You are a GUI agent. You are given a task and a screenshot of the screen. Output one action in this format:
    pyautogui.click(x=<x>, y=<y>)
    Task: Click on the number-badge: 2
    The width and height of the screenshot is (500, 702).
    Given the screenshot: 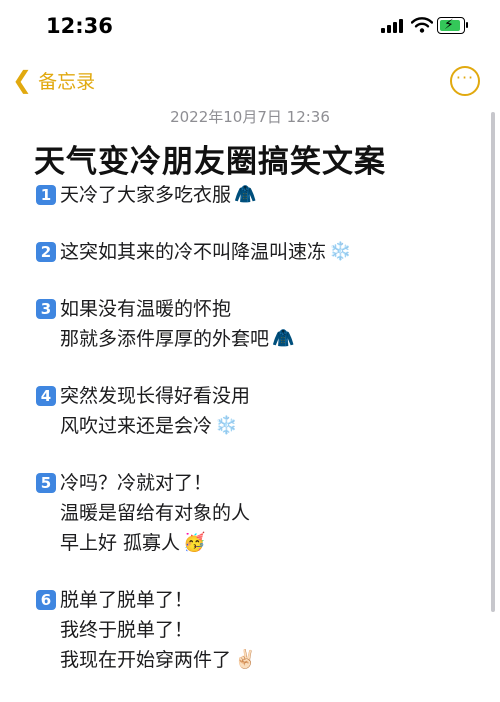 What is the action you would take?
    pyautogui.click(x=46, y=252)
    